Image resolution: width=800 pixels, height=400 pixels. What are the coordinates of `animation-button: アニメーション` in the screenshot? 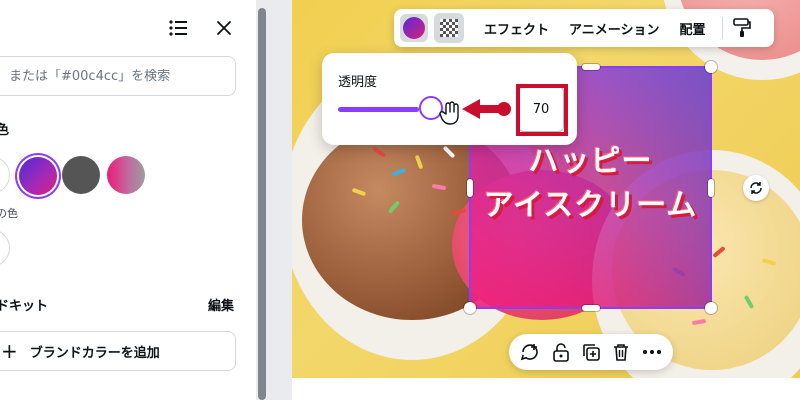 It's located at (614, 28).